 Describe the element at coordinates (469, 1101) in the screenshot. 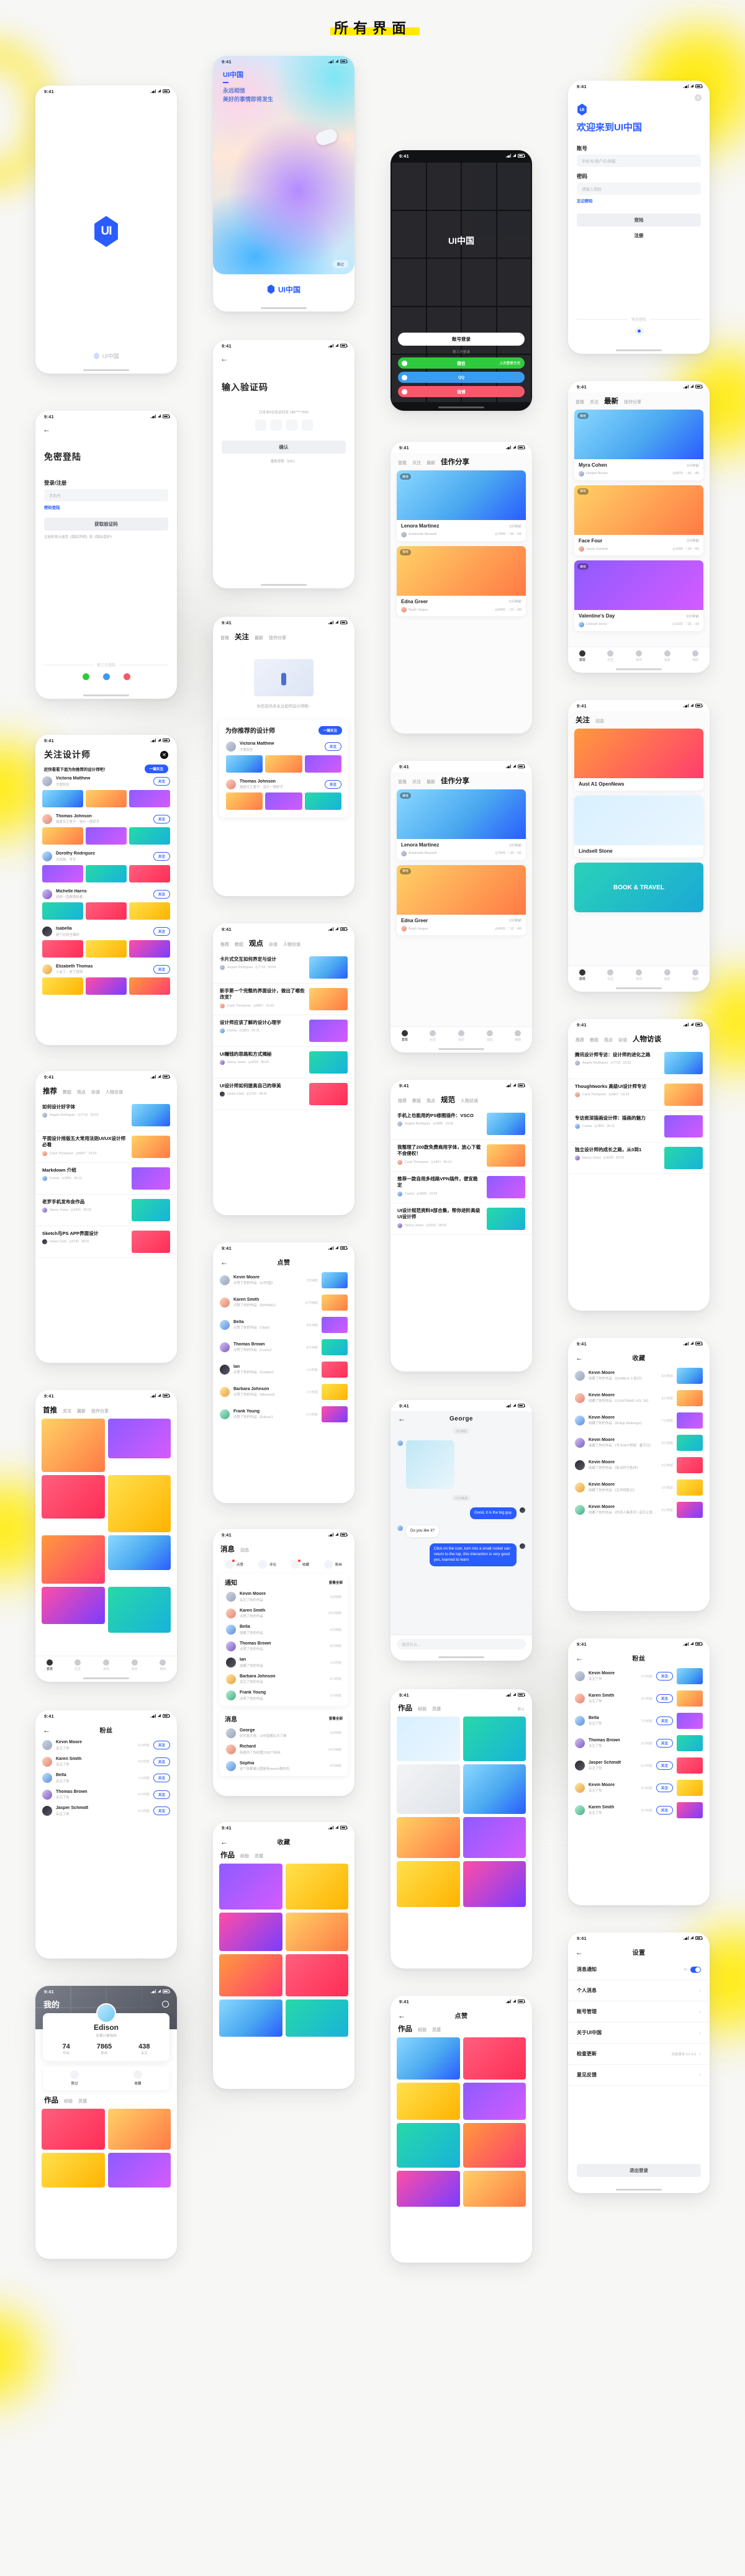

I see `tab-人物访谈: 人物访谈` at that location.